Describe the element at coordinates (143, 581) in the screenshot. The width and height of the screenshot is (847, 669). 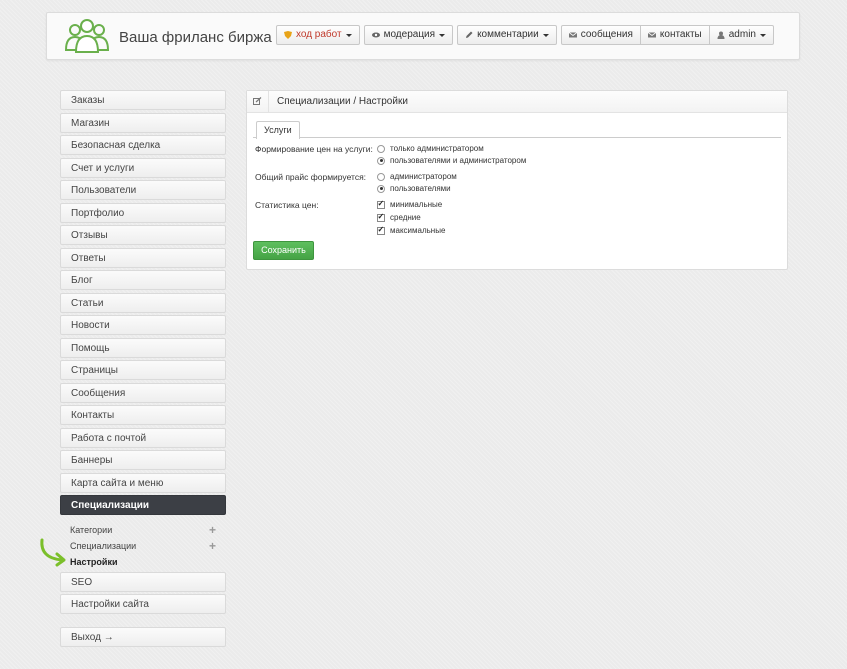
I see `sidebar-item-seo: SEO` at that location.